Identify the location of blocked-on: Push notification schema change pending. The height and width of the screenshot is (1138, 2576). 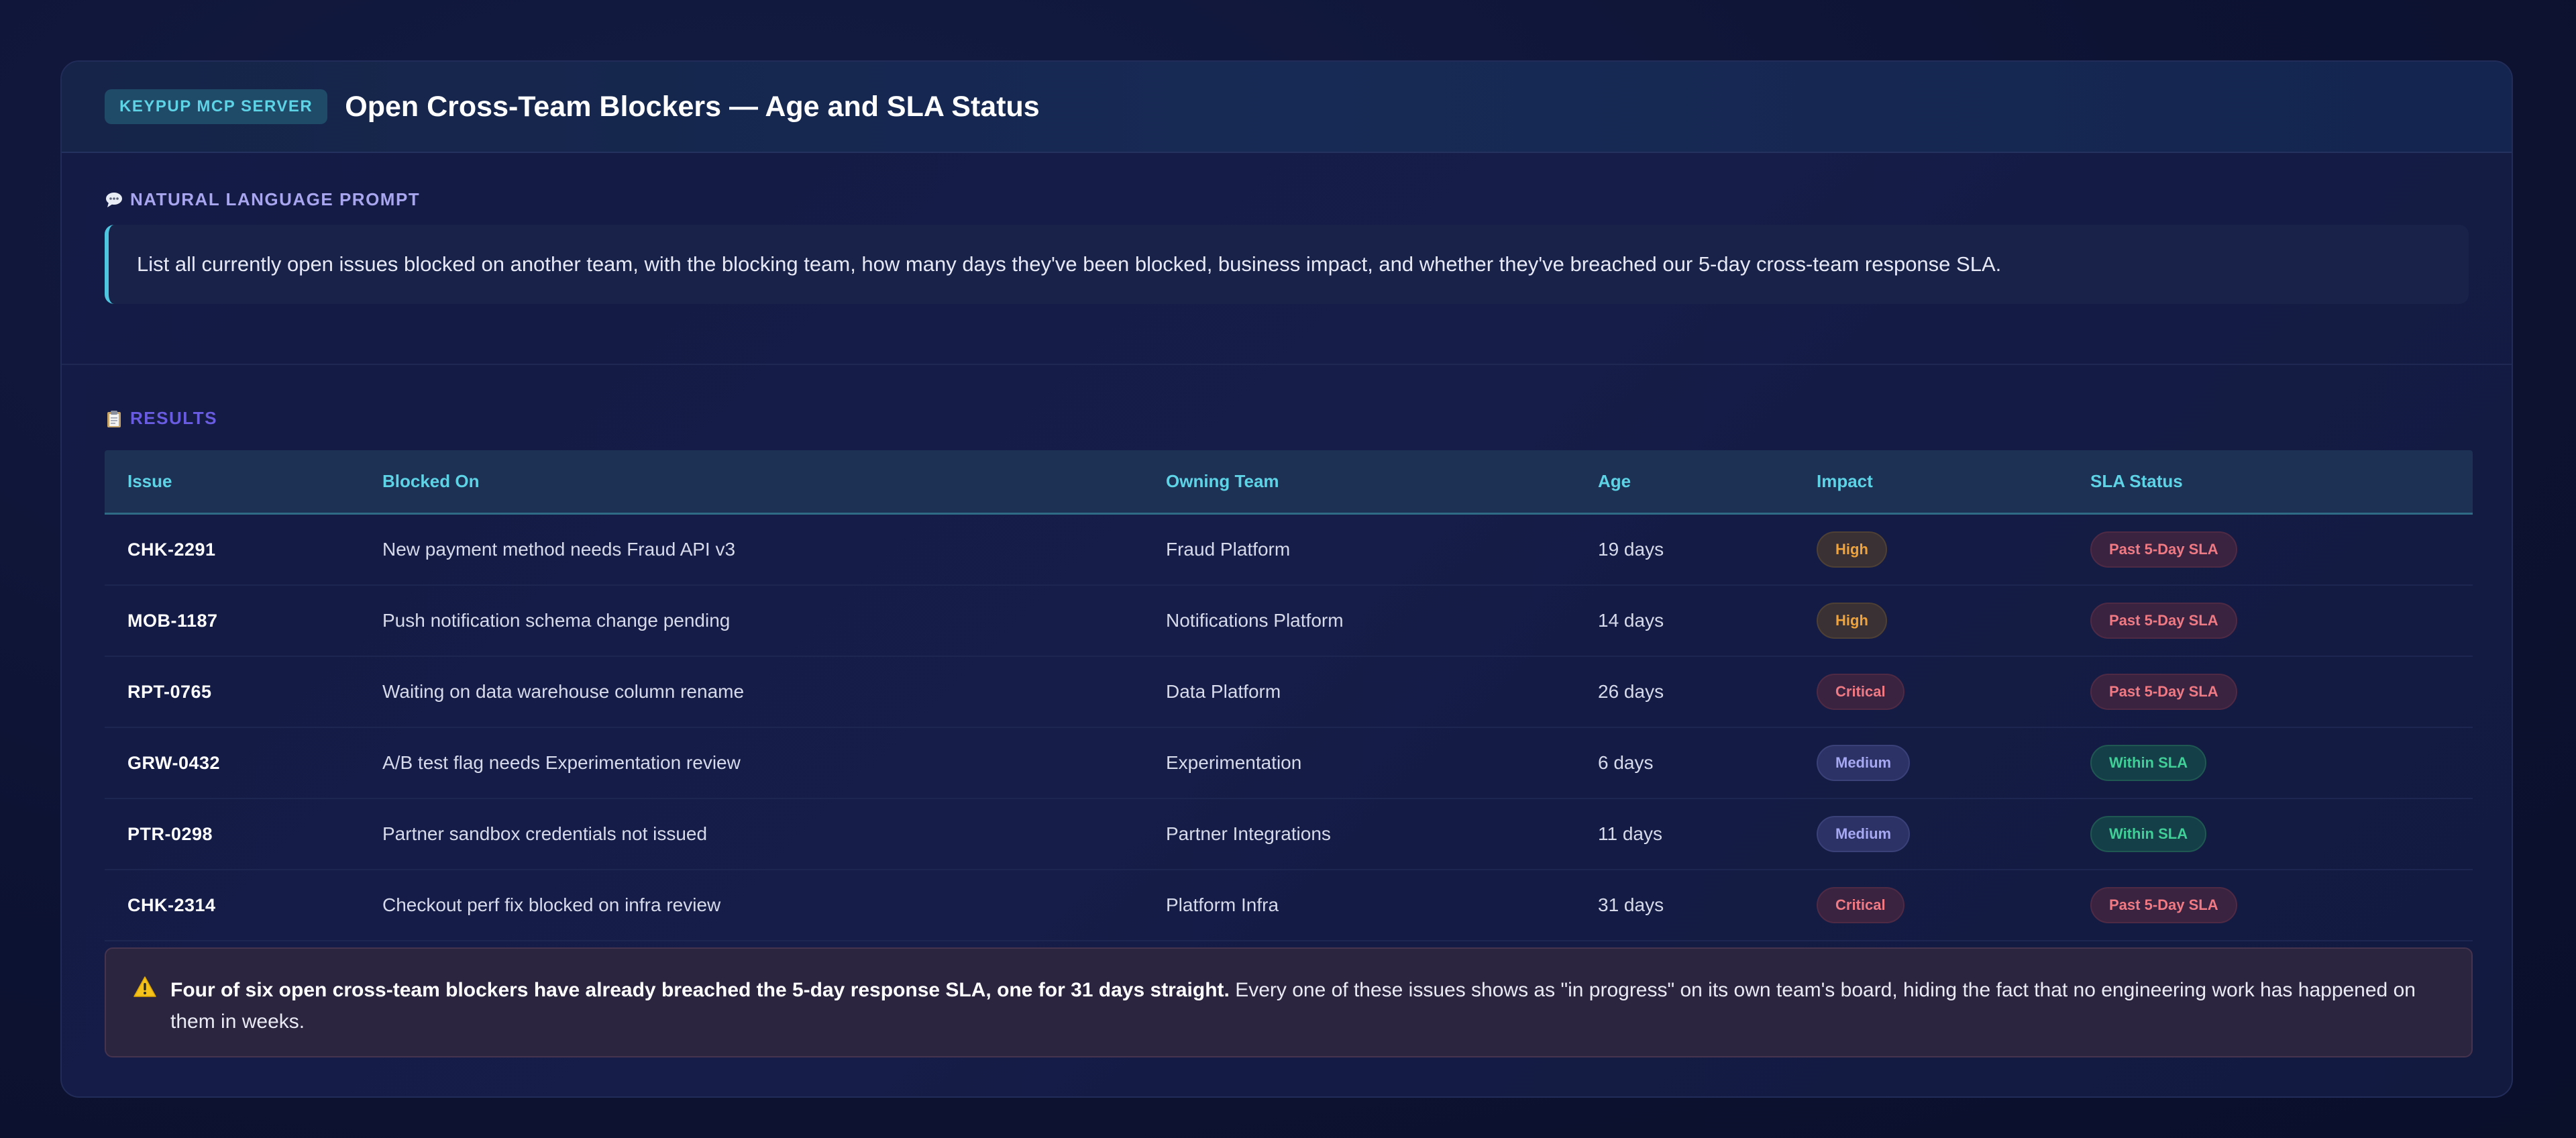
(556, 620).